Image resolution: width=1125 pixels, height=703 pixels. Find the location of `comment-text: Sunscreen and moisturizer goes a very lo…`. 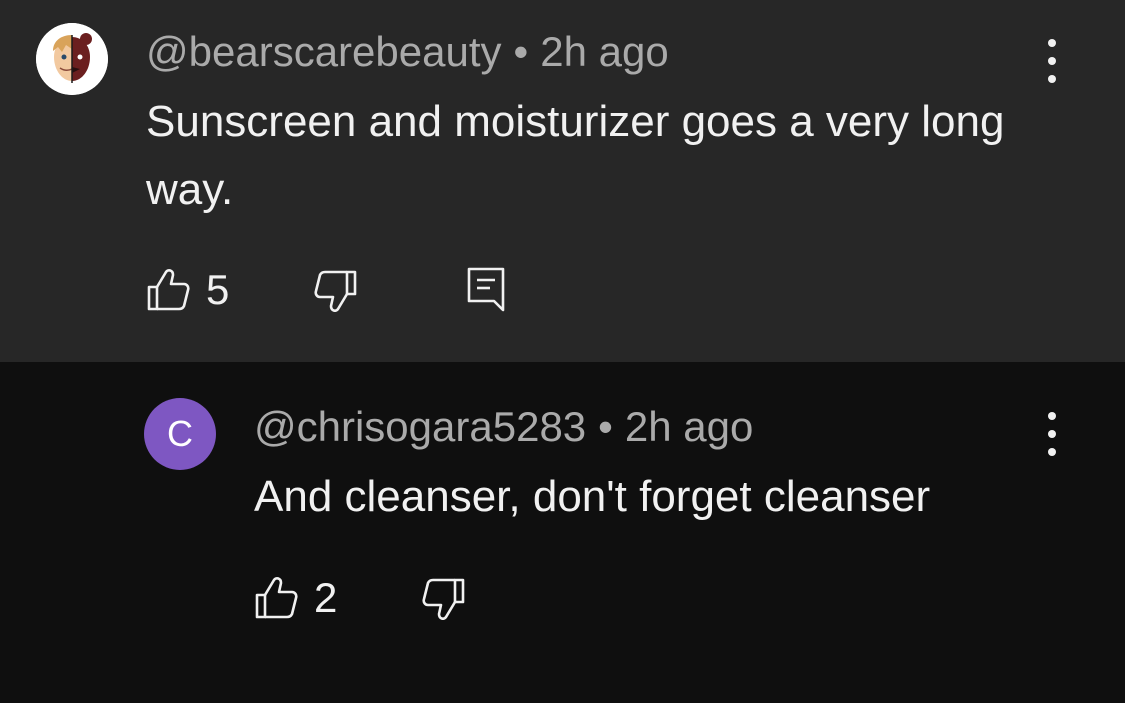

comment-text: Sunscreen and moisturizer goes a very lo… is located at coordinates (575, 155).